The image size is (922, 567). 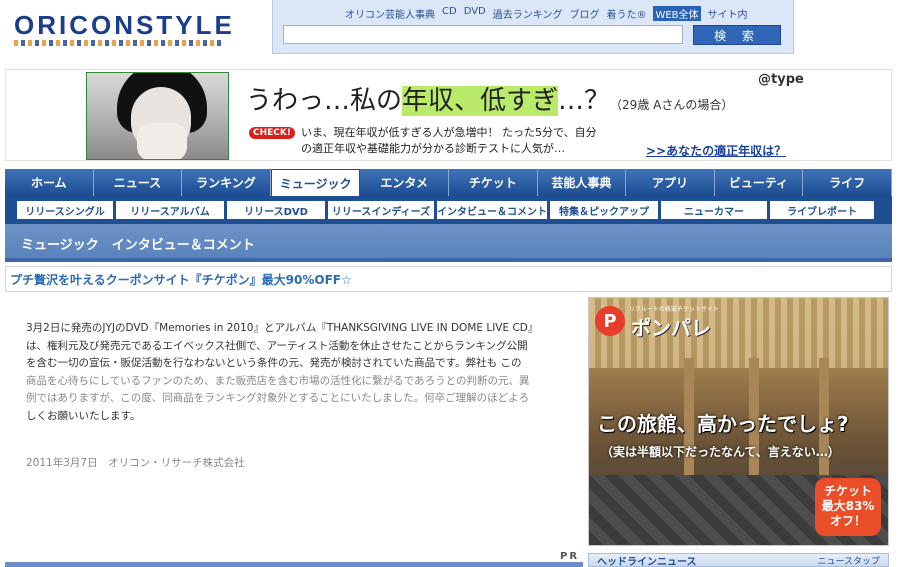 I want to click on tab-home: ホーム, so click(x=49, y=182).